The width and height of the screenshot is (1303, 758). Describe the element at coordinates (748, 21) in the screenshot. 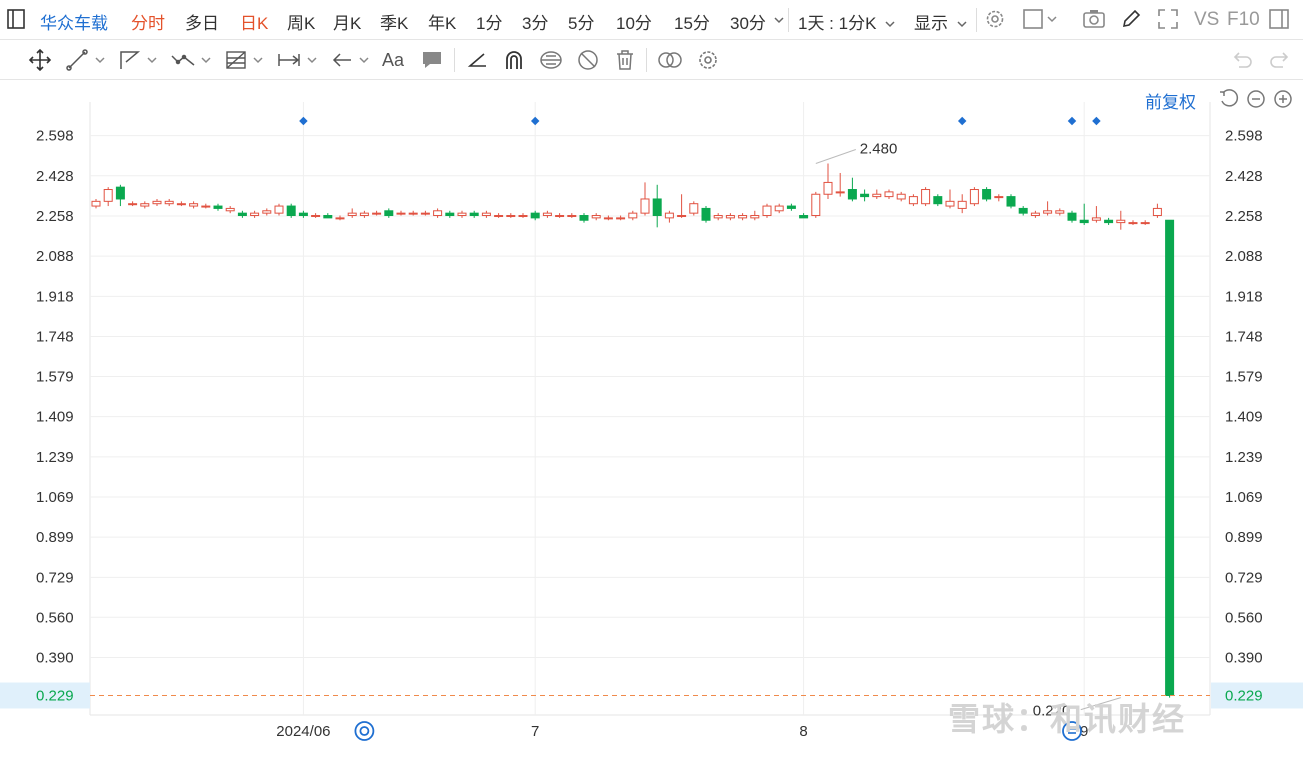

I see `tab-12: 30分` at that location.